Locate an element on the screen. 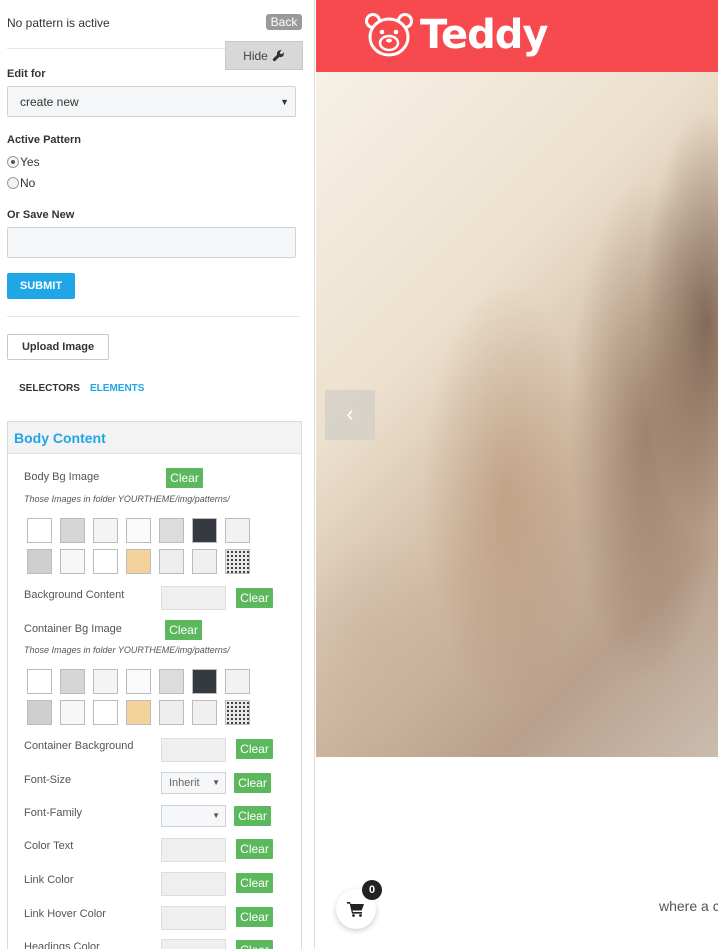  clear-container-background-button: Clear is located at coordinates (254, 749).